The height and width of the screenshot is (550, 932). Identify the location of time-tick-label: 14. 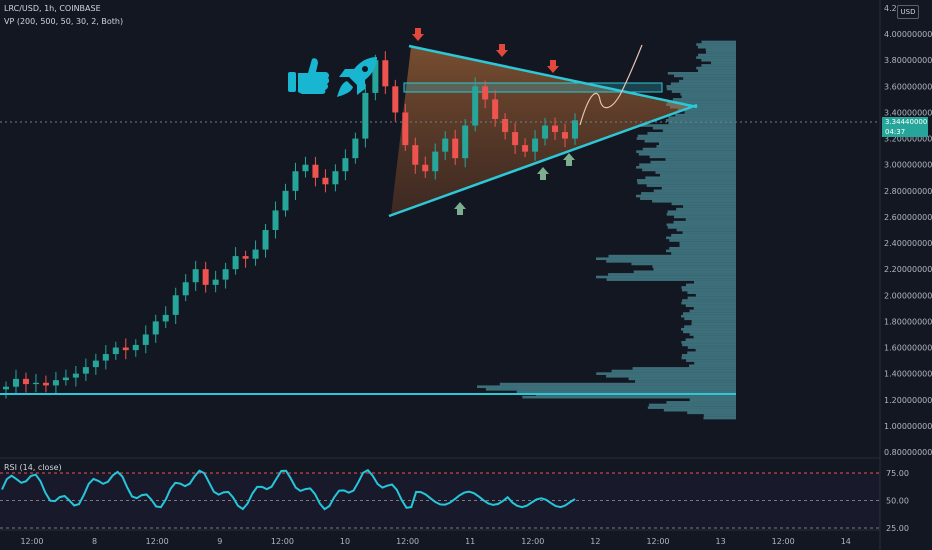
(846, 541).